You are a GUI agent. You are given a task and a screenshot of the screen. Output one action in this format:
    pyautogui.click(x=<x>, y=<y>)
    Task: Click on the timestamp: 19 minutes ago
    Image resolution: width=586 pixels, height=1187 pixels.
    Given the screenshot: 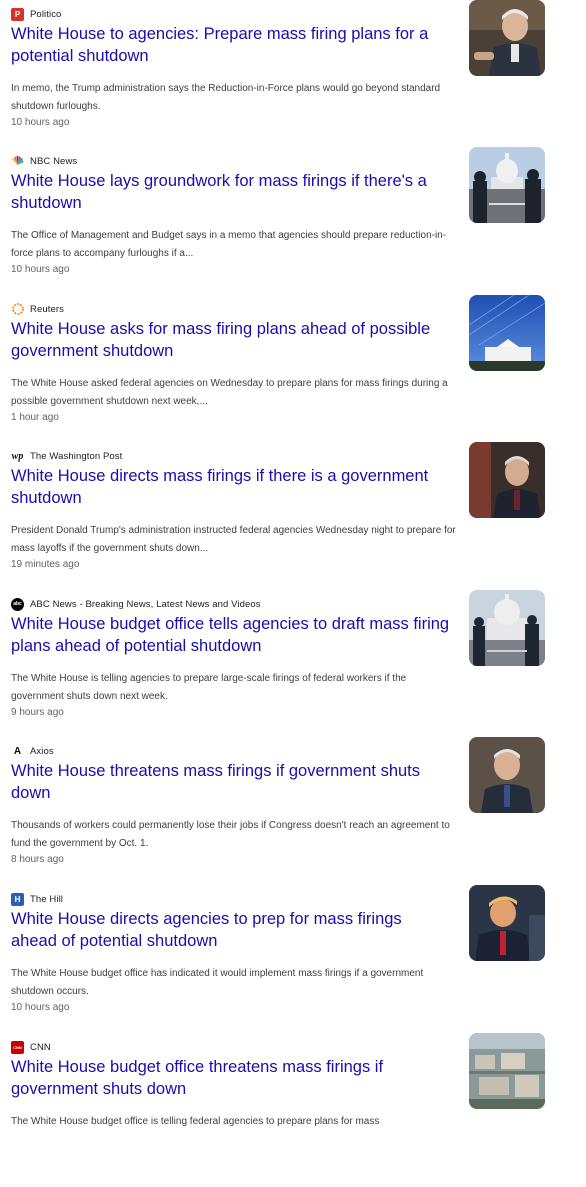 What is the action you would take?
    pyautogui.click(x=45, y=564)
    